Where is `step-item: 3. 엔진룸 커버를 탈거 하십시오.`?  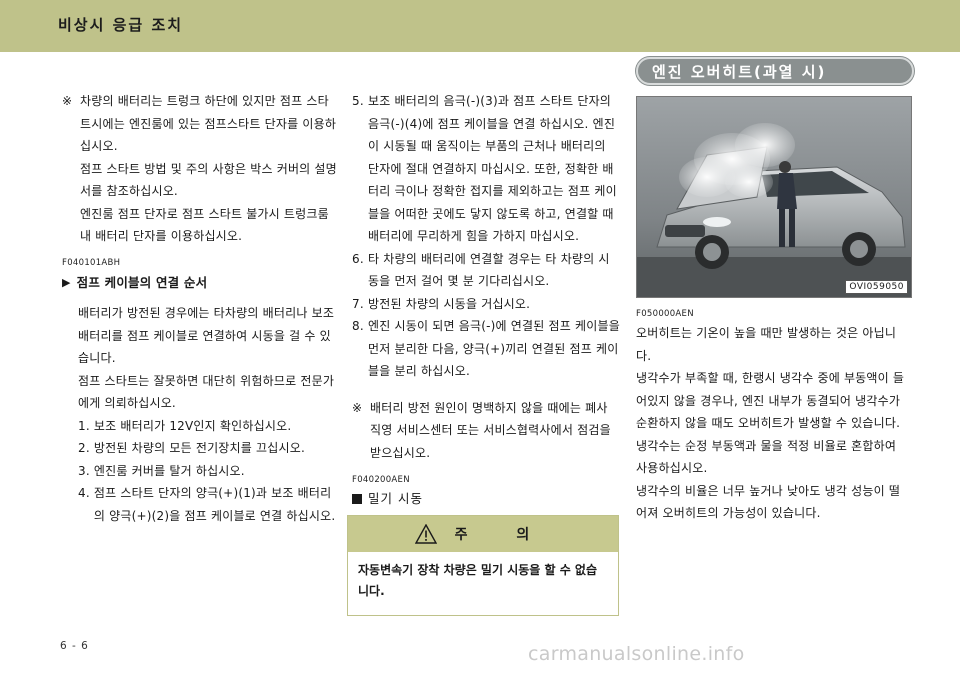
step-item: 3. 엔진룸 커버를 탈거 하십시오. is located at coordinates (208, 471).